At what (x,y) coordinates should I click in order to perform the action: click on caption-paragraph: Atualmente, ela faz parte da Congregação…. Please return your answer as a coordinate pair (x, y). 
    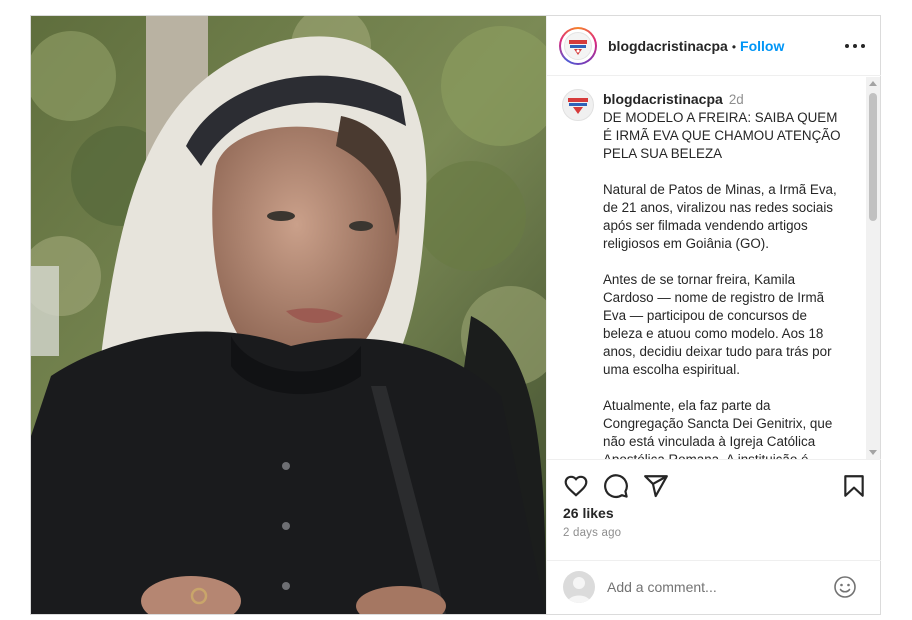
    Looking at the image, I should click on (718, 428).